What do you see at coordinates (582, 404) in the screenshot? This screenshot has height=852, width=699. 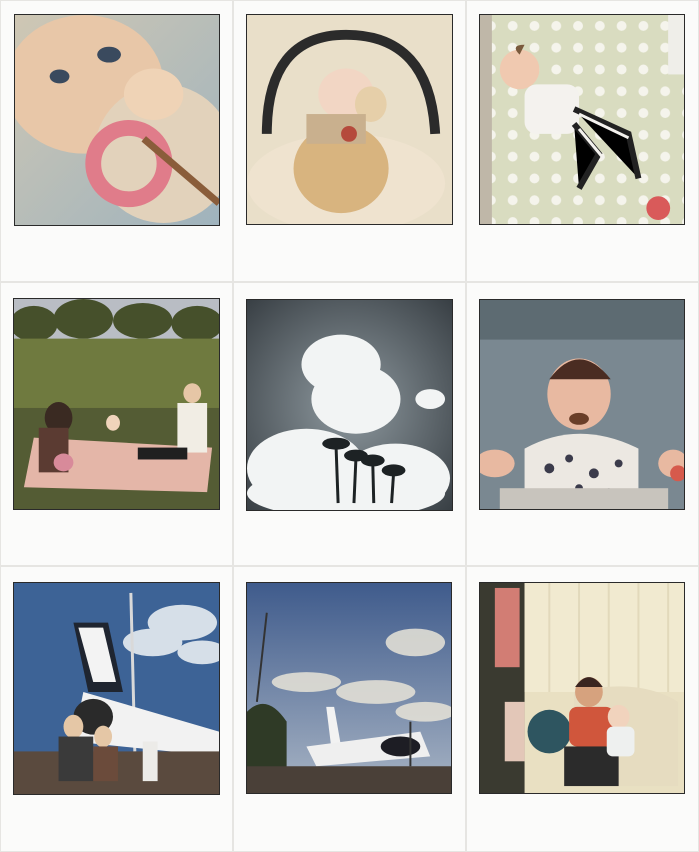 I see `photo-baby-messy-face` at bounding box center [582, 404].